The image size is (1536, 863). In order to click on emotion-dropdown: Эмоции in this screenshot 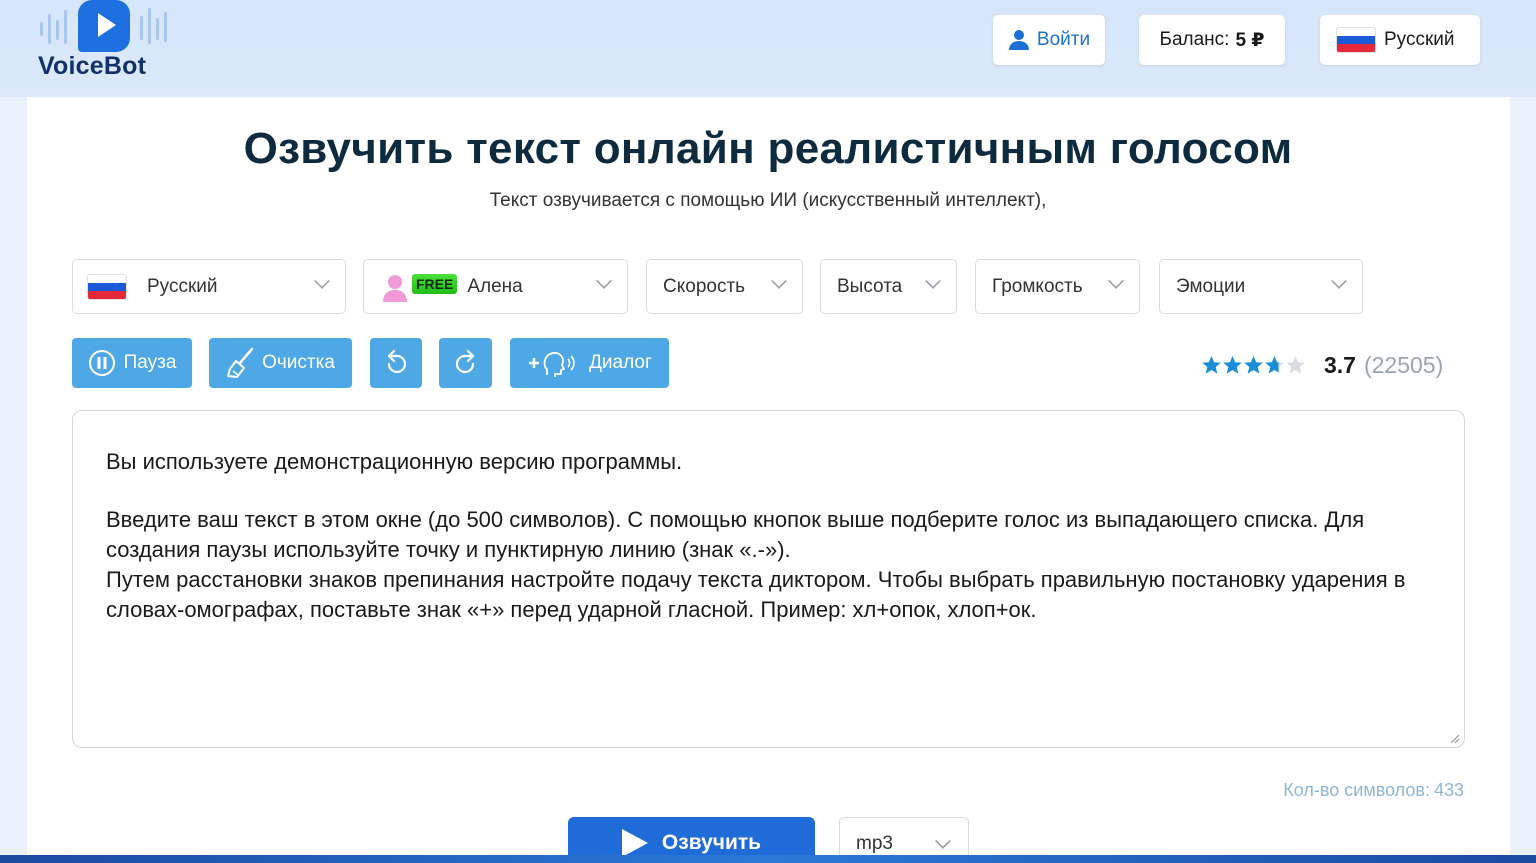, I will do `click(1261, 286)`.